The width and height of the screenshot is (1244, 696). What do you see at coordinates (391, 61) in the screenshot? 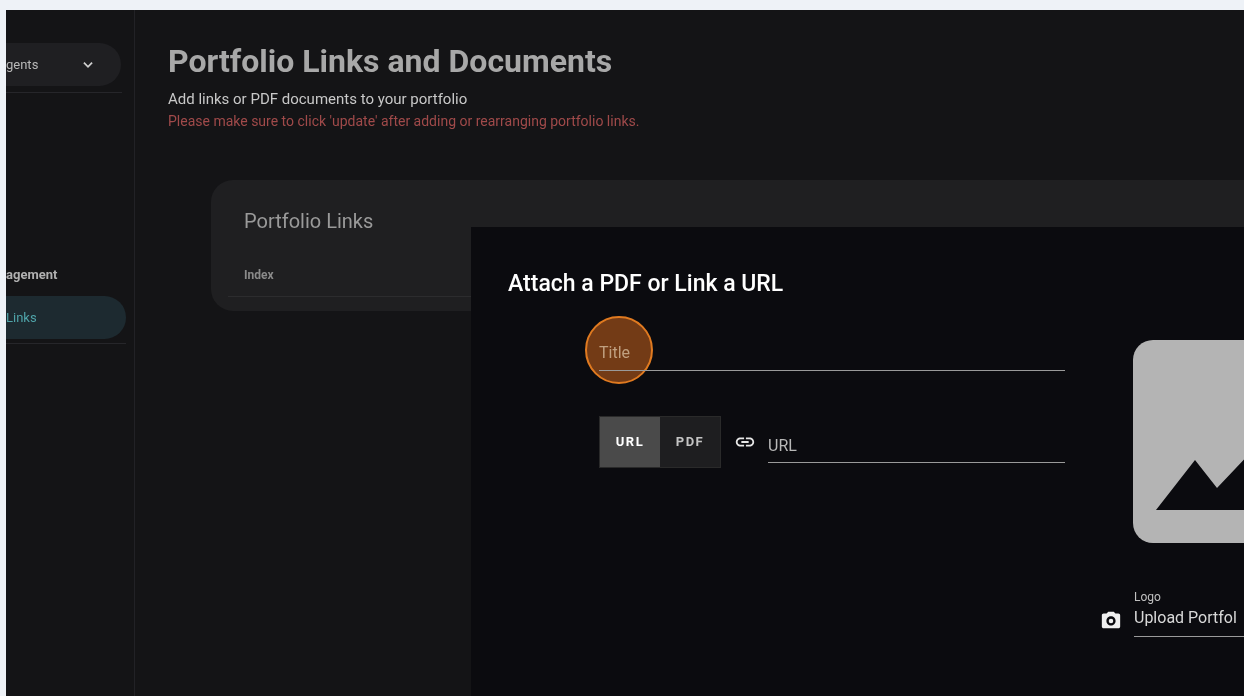
I see `page-title: Portfolio Links and Documents` at bounding box center [391, 61].